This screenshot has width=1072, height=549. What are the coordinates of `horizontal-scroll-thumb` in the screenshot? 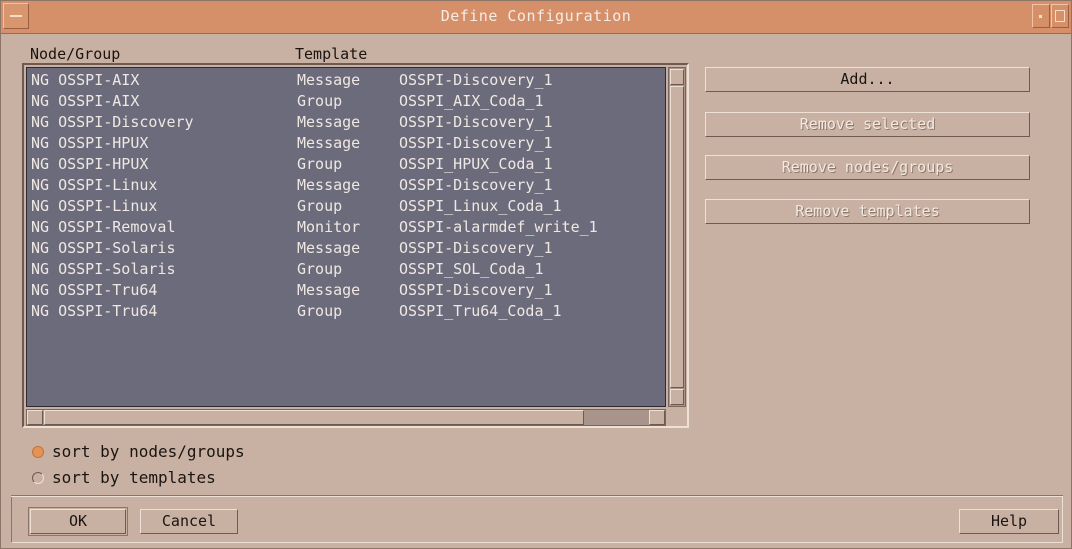 It's located at (314, 417).